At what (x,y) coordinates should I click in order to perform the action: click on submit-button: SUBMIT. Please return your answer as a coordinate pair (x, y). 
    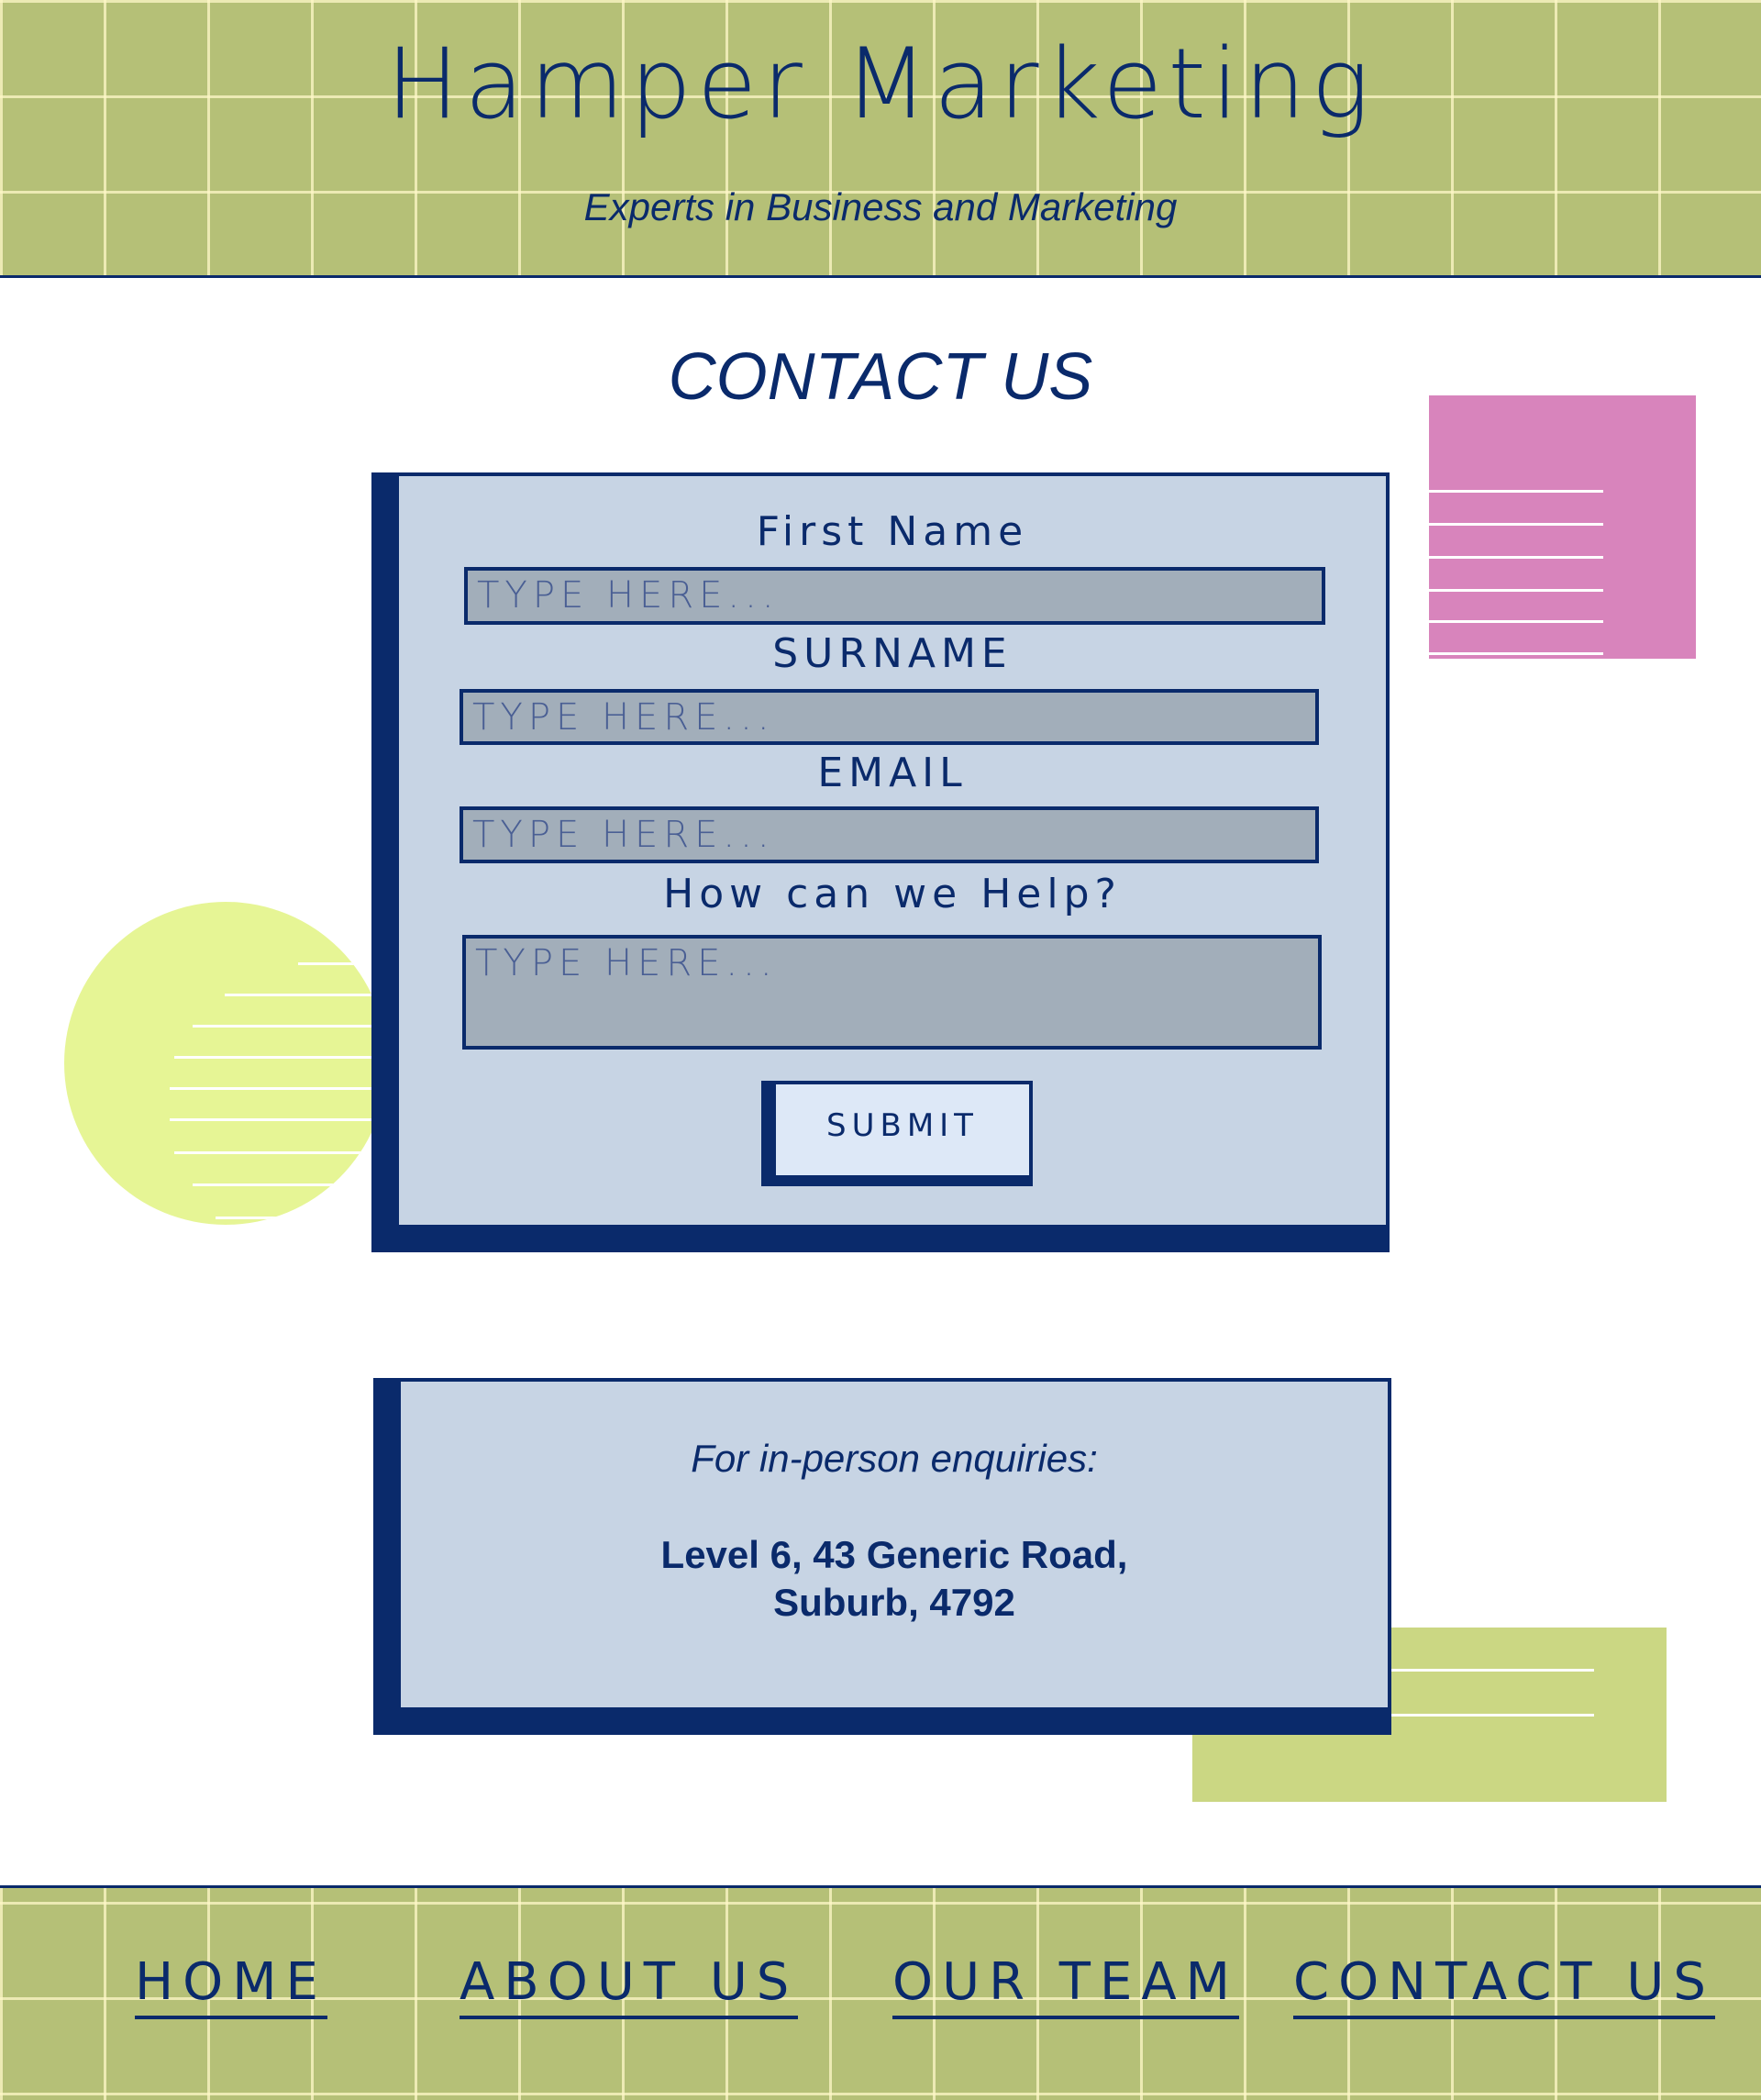
    Looking at the image, I should click on (897, 1134).